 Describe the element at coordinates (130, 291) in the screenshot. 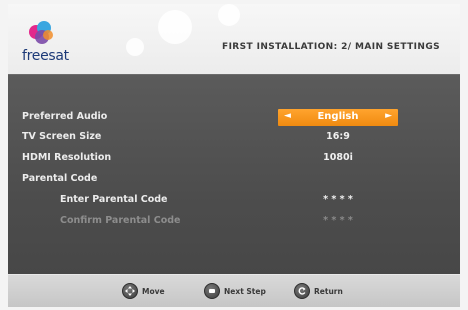

I see `move-icon` at that location.